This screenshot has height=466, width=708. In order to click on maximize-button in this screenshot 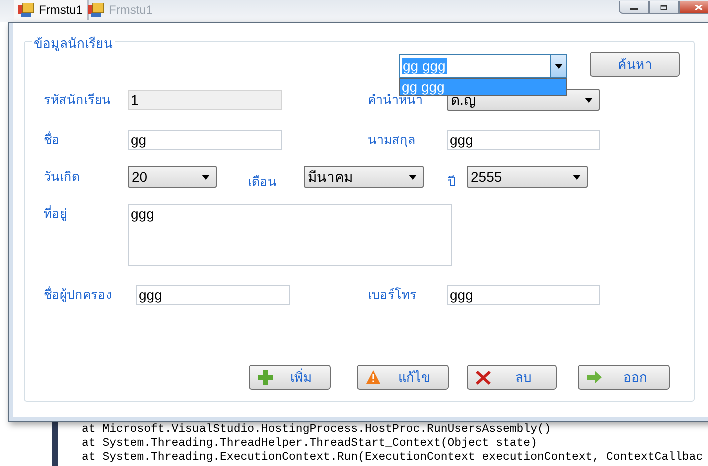, I will do `click(664, 7)`.